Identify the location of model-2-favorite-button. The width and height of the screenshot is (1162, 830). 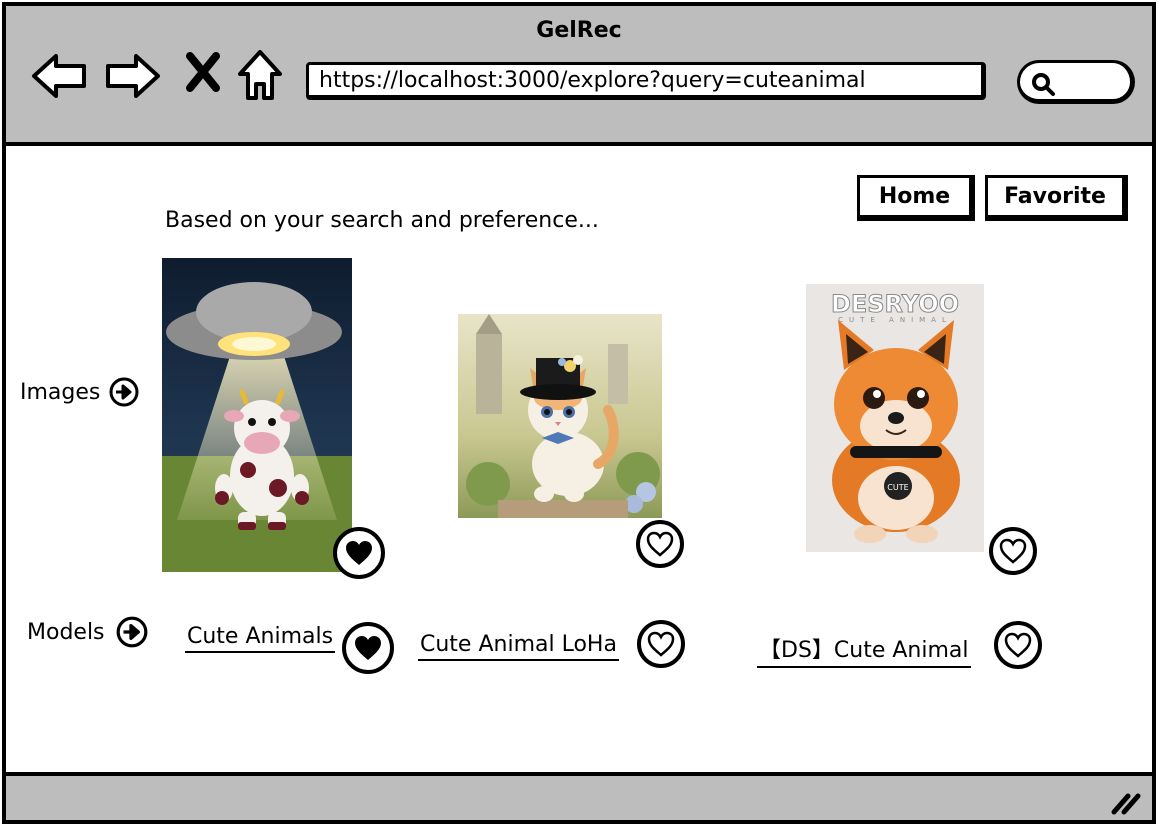
(661, 644).